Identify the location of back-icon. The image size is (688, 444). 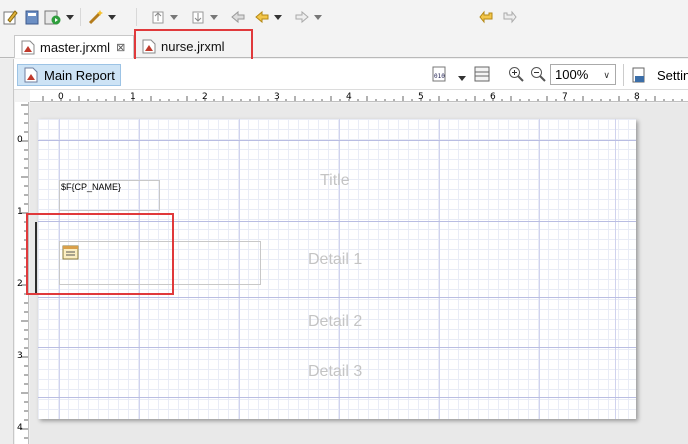
(238, 17).